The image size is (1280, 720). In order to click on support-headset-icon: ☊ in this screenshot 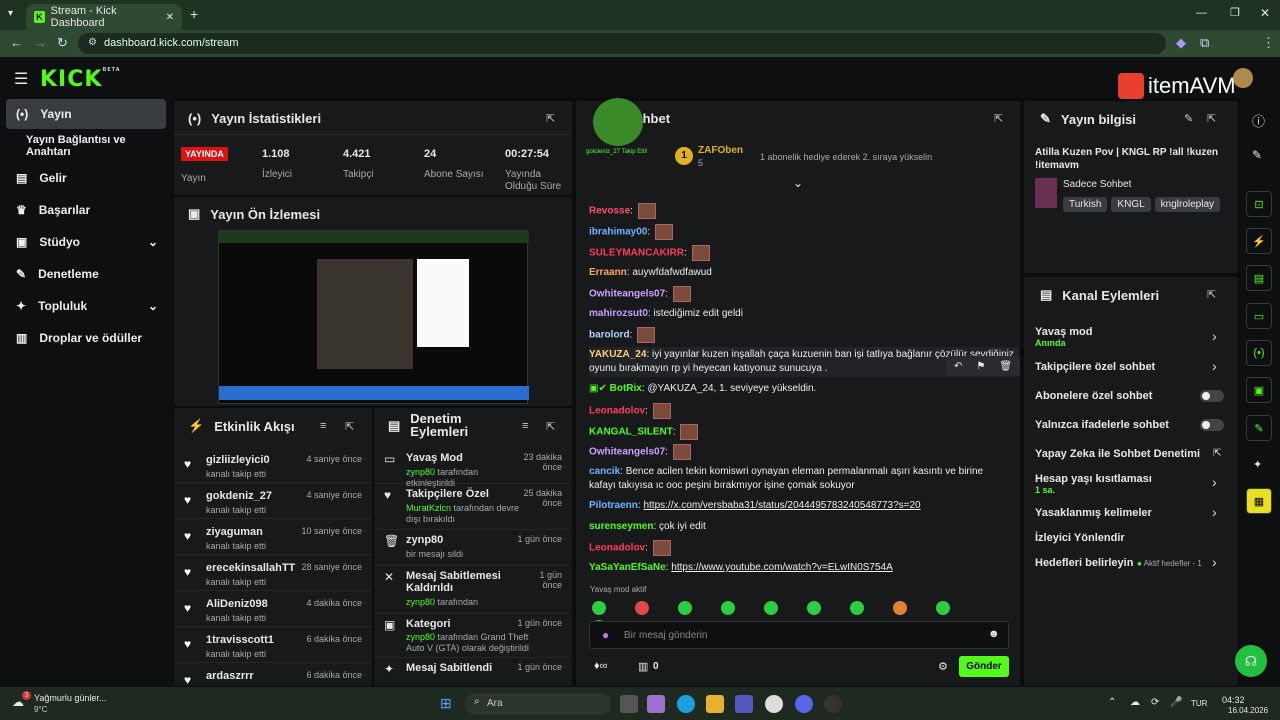, I will do `click(1251, 661)`.